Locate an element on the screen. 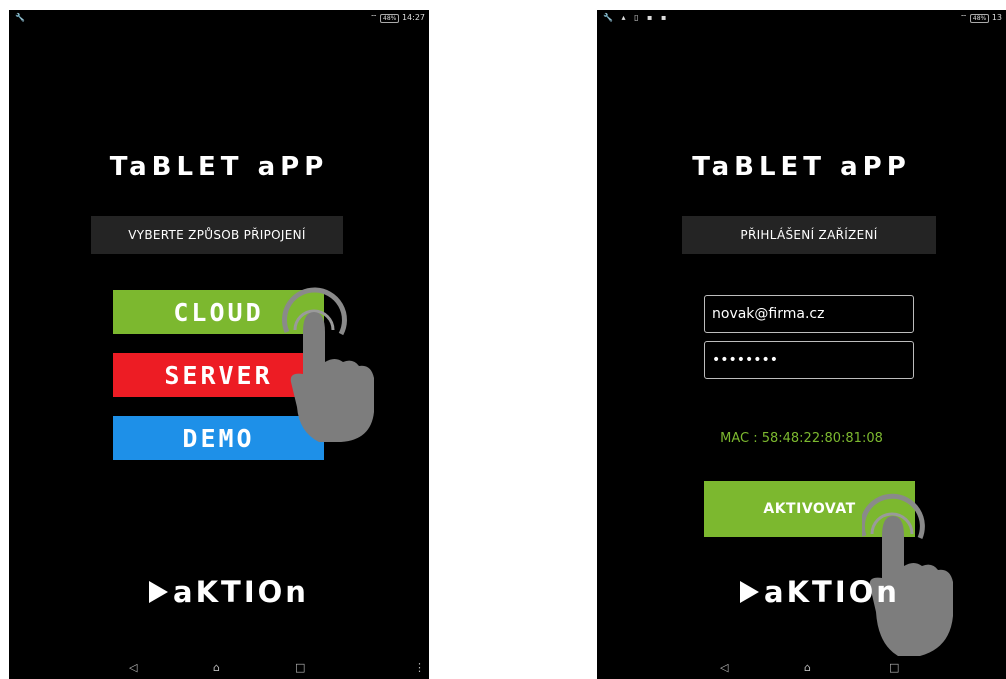 The width and height of the screenshot is (1006, 679). mac-address: MAC : 58:48:22:80:81:08 is located at coordinates (801, 438).